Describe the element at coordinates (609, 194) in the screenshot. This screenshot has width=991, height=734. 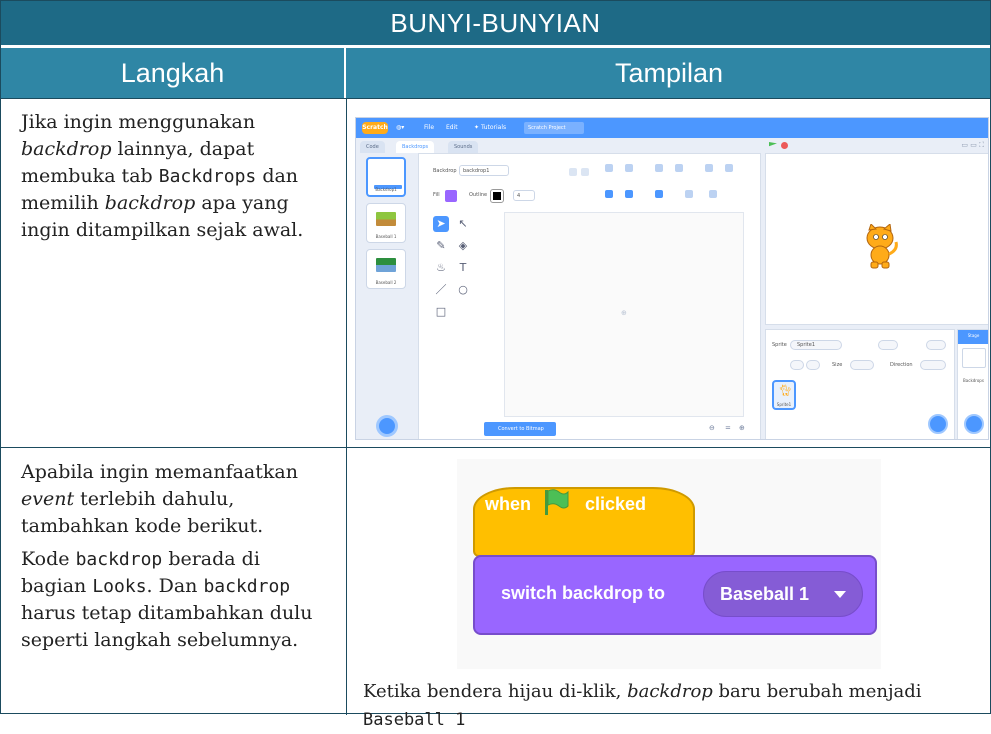
I see `copy-icon` at that location.